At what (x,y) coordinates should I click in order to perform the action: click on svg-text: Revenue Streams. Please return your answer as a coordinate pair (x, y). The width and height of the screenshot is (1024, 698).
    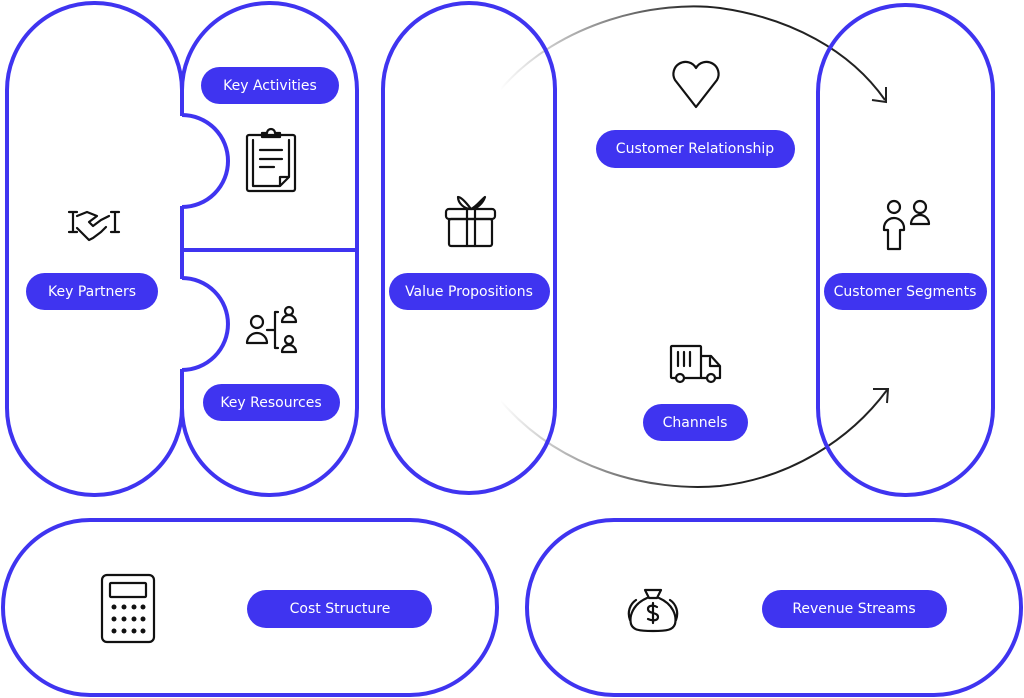
    Looking at the image, I should click on (853, 609).